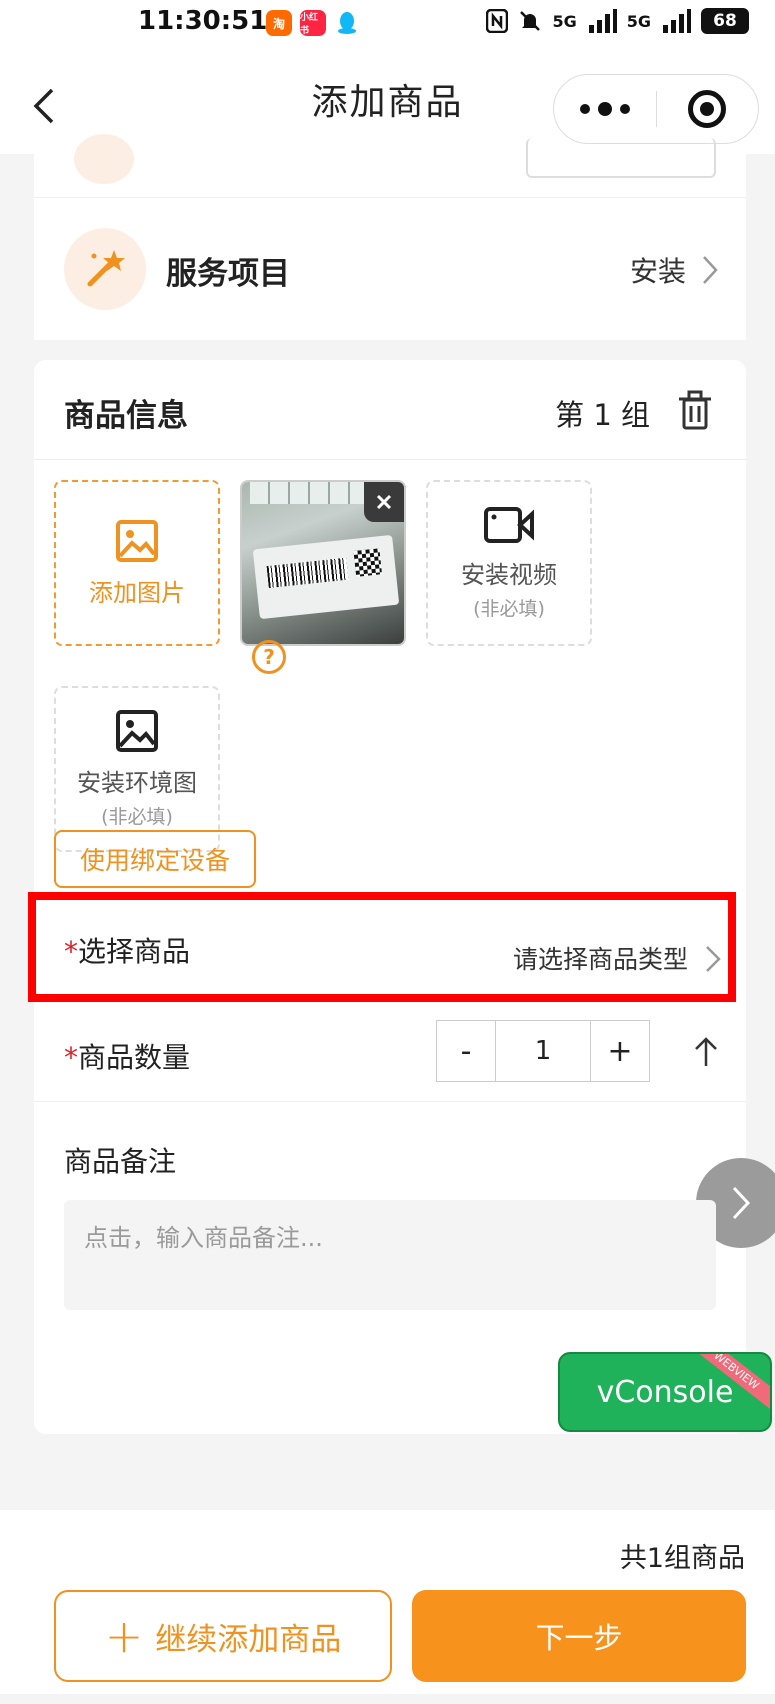 The height and width of the screenshot is (1704, 775). Describe the element at coordinates (390, 1255) in the screenshot. I see `goods-remark-input` at that location.